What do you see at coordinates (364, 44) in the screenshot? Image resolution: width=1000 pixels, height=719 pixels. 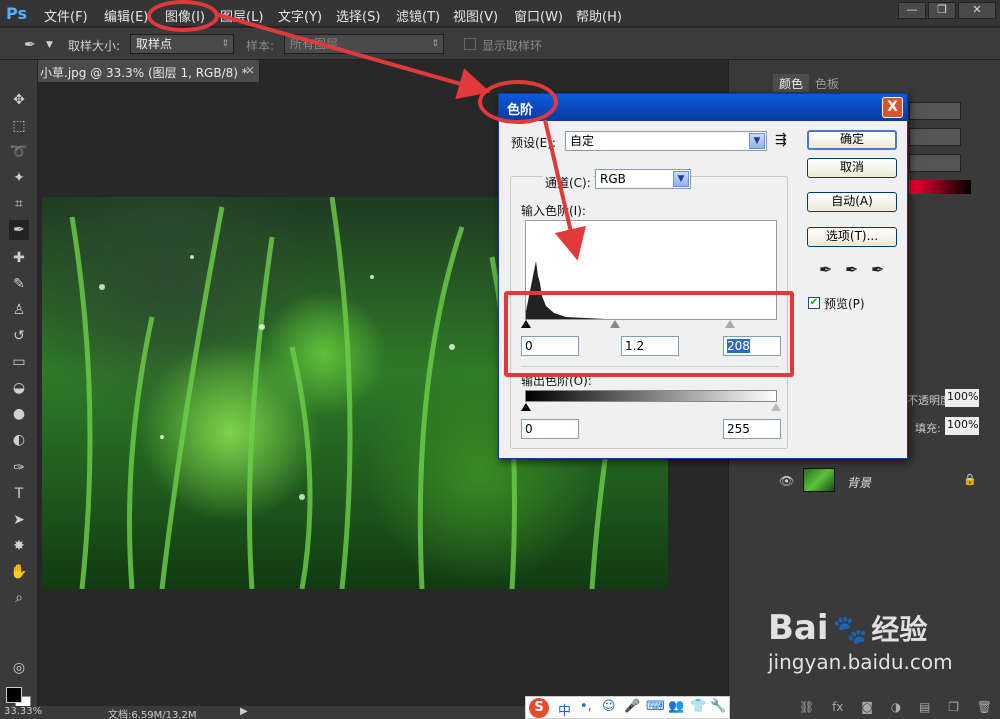 I see `sample-select: 所有图层 ⇕` at bounding box center [364, 44].